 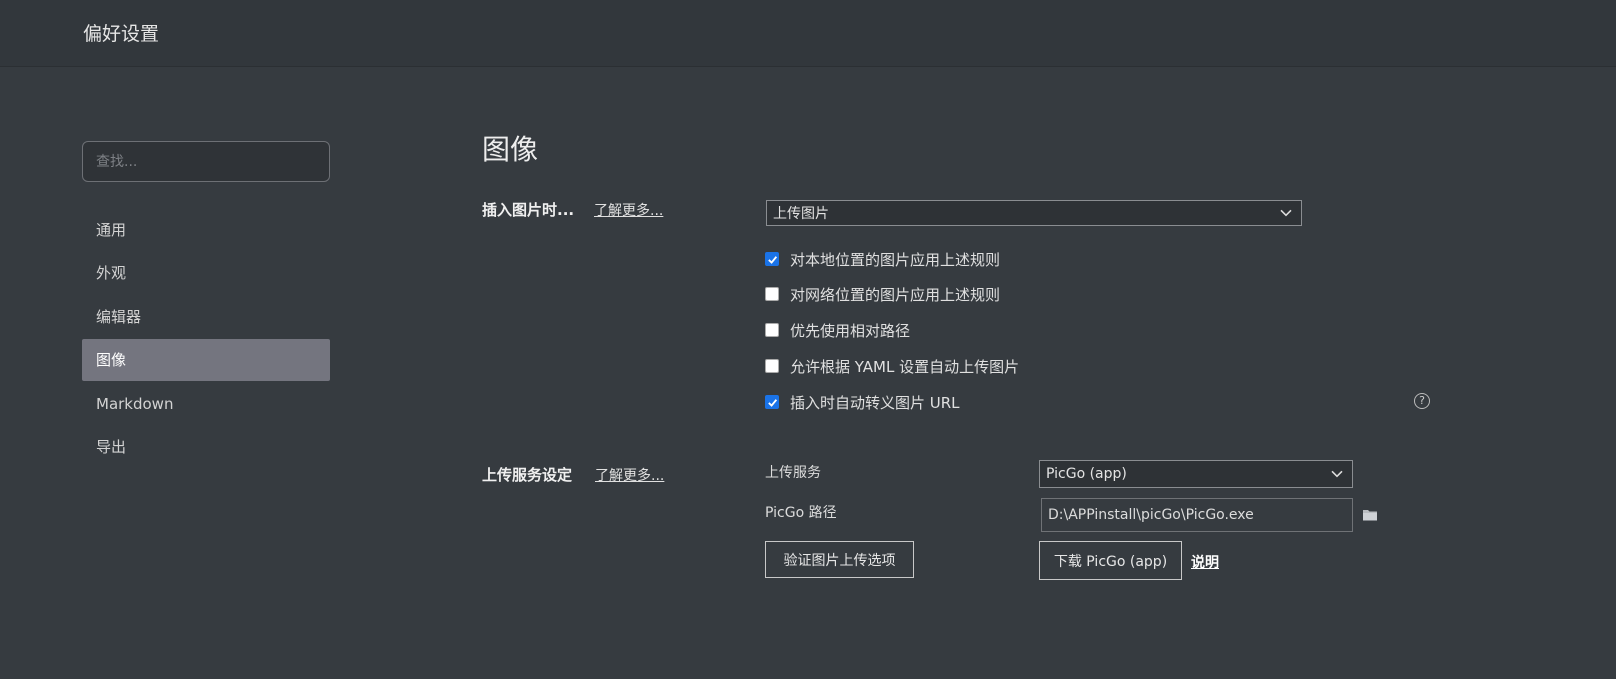 What do you see at coordinates (1422, 401) in the screenshot?
I see `question-circle-icon: ?` at bounding box center [1422, 401].